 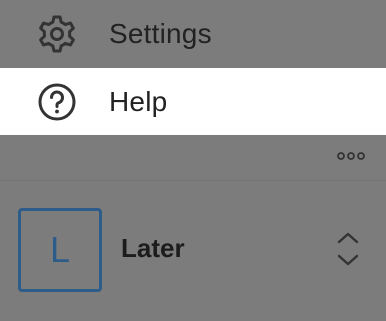 I want to click on question-circle-icon, so click(x=57, y=102).